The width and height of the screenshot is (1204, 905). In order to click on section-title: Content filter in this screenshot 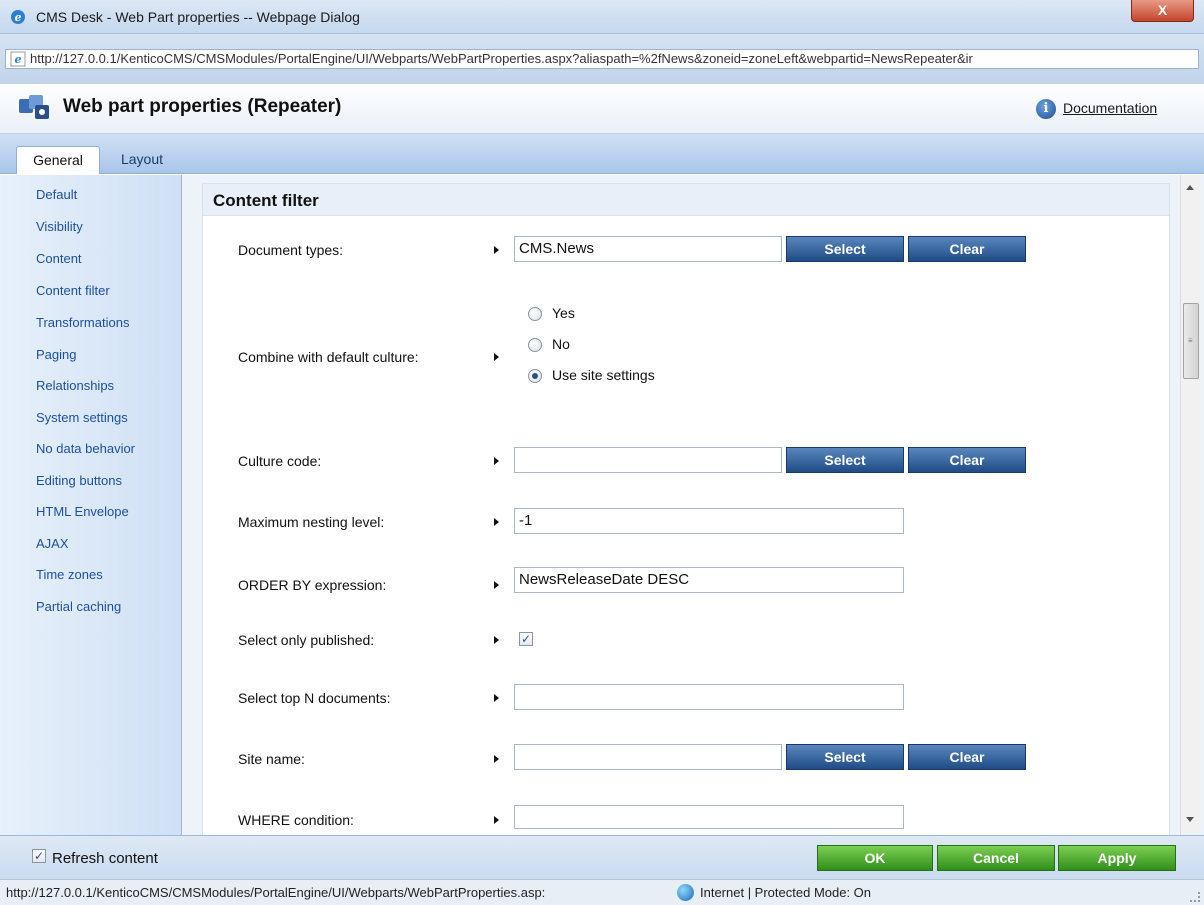, I will do `click(266, 200)`.